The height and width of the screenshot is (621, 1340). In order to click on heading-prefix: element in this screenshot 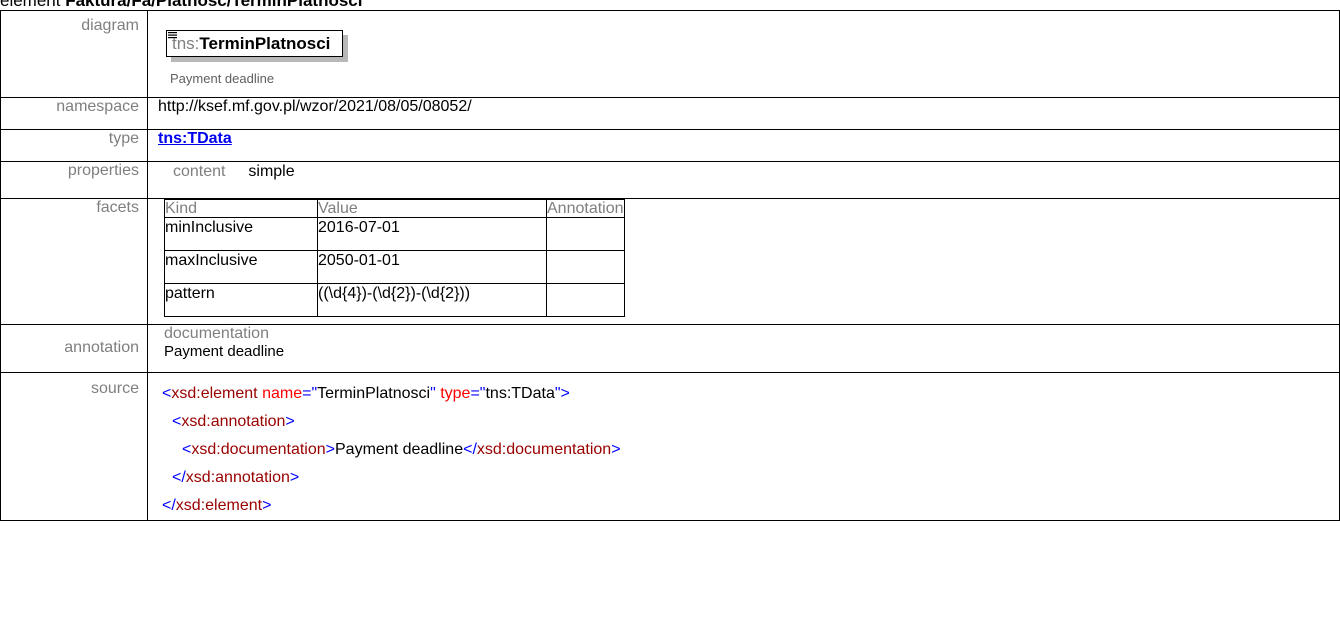, I will do `click(33, 5)`.